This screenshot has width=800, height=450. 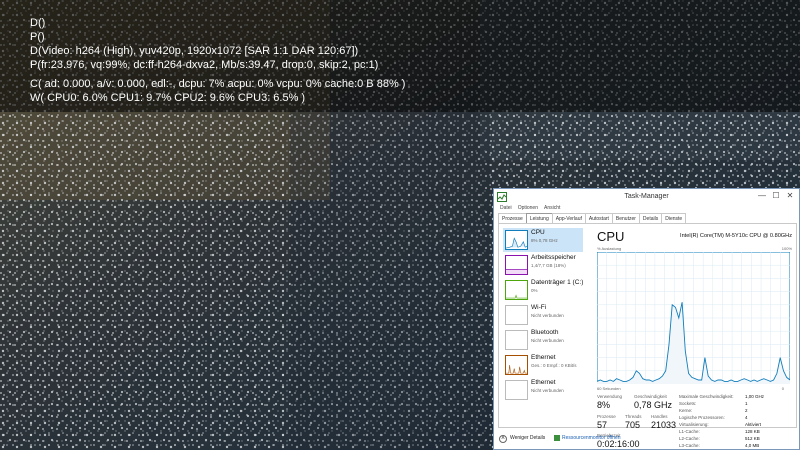 I want to click on cpu-thumbnail-graph, so click(x=516, y=240).